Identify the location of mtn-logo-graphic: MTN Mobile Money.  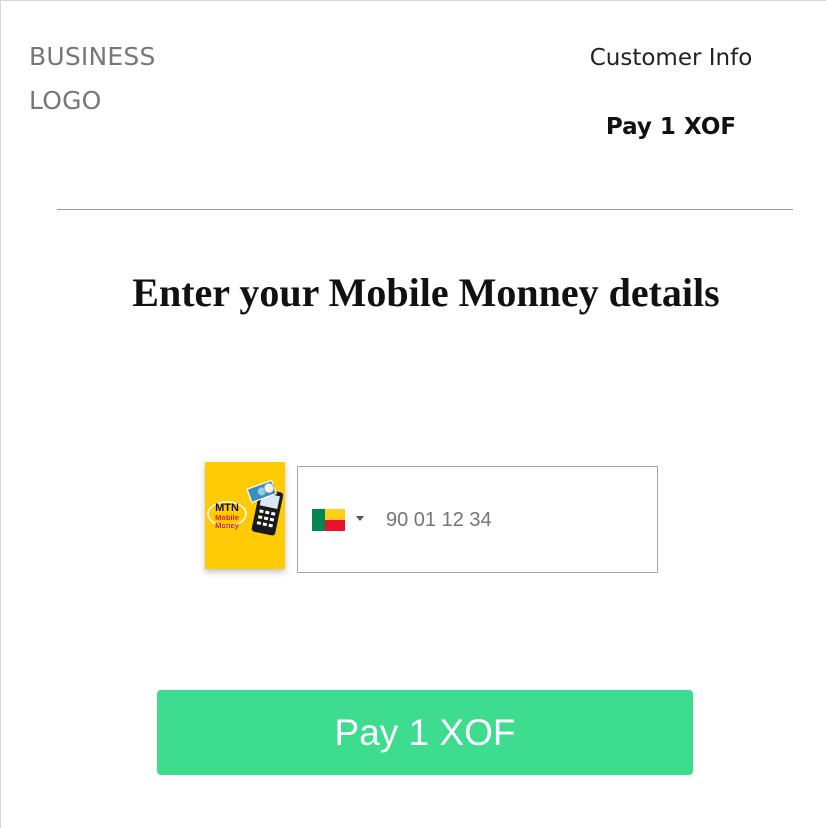
(245, 507).